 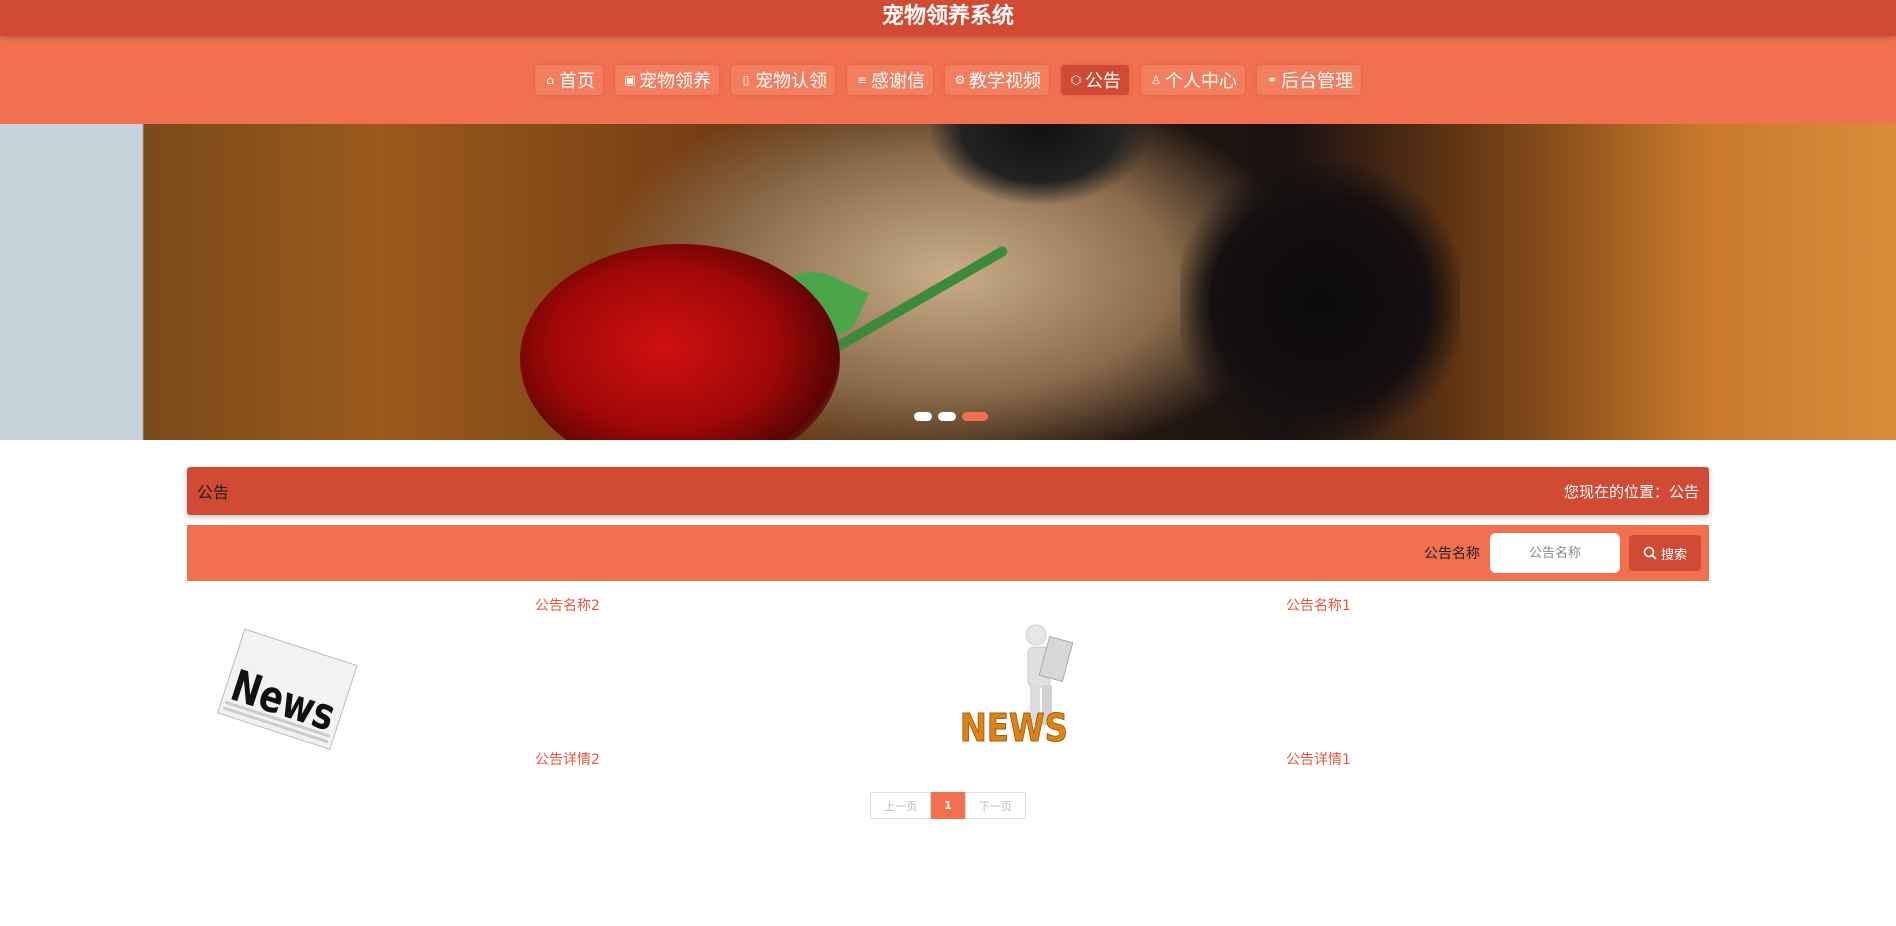 I want to click on nav-item-pet-adoption: ▣ 宠物领养, so click(x=667, y=80).